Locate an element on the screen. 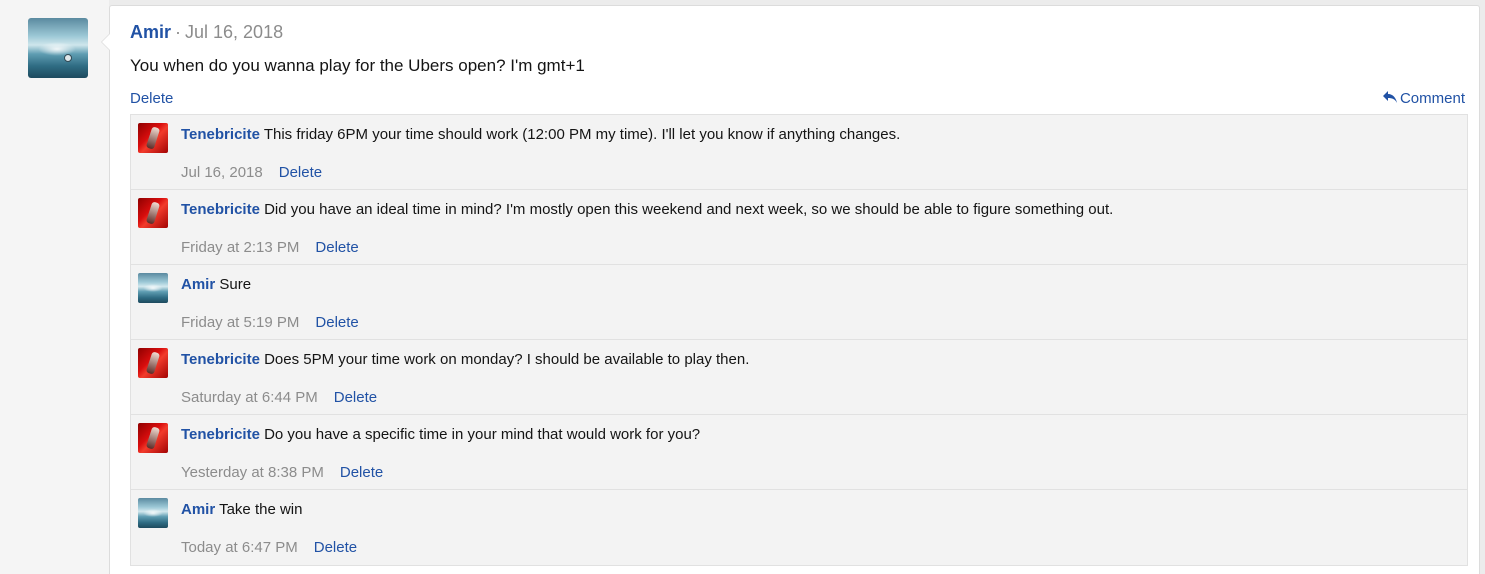 The height and width of the screenshot is (574, 1485). comment-meta: Jul 16, 2018 Delete is located at coordinates (251, 172).